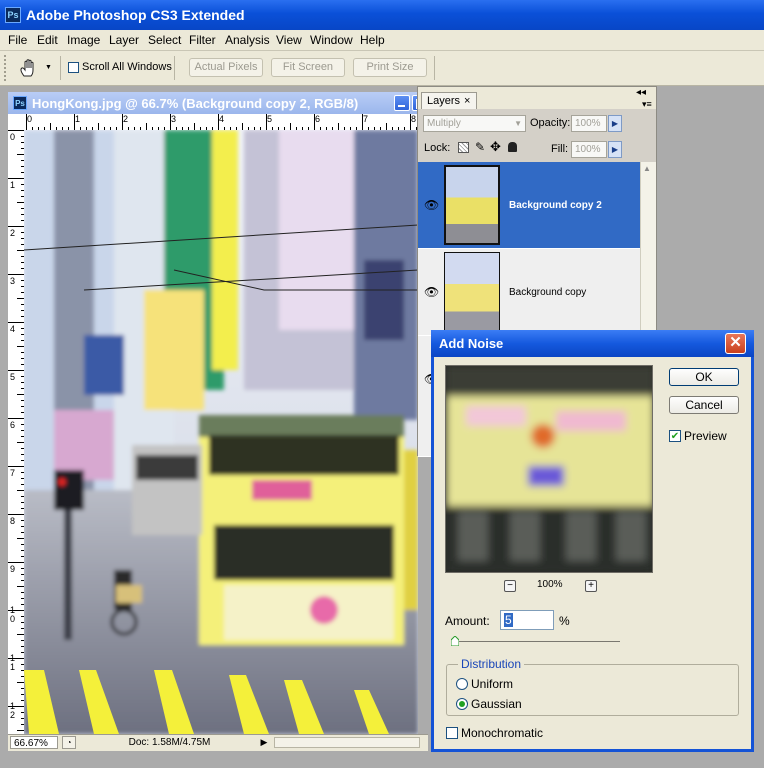 This screenshot has width=764, height=768. What do you see at coordinates (7, 68) in the screenshot?
I see `options-bar-grip` at bounding box center [7, 68].